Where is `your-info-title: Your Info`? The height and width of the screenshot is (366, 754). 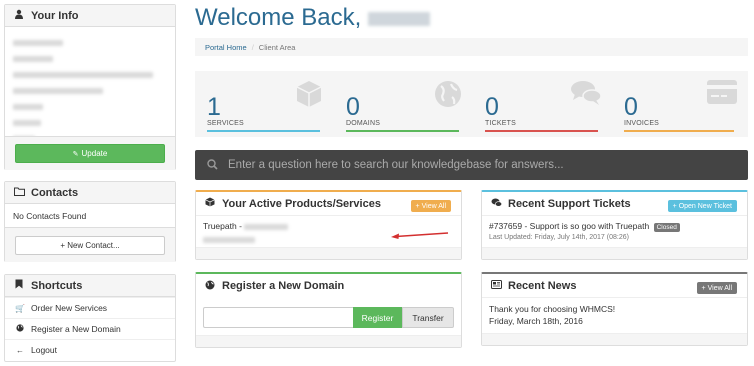
your-info-title: Your Info is located at coordinates (55, 15).